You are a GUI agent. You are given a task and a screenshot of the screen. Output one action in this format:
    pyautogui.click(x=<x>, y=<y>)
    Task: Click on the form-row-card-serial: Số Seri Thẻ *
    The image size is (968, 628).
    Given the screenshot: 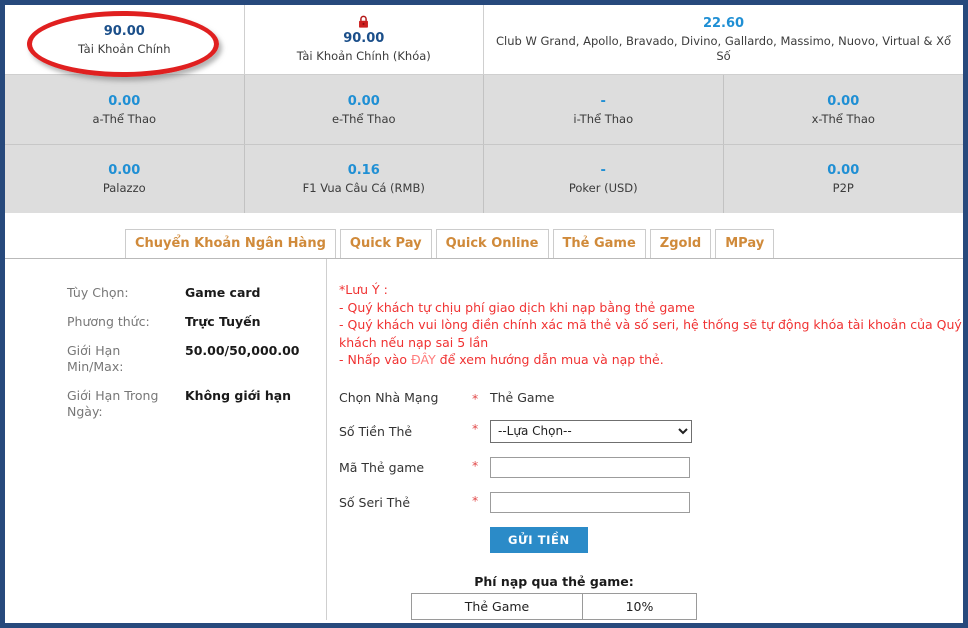 What is the action you would take?
    pyautogui.click(x=515, y=502)
    